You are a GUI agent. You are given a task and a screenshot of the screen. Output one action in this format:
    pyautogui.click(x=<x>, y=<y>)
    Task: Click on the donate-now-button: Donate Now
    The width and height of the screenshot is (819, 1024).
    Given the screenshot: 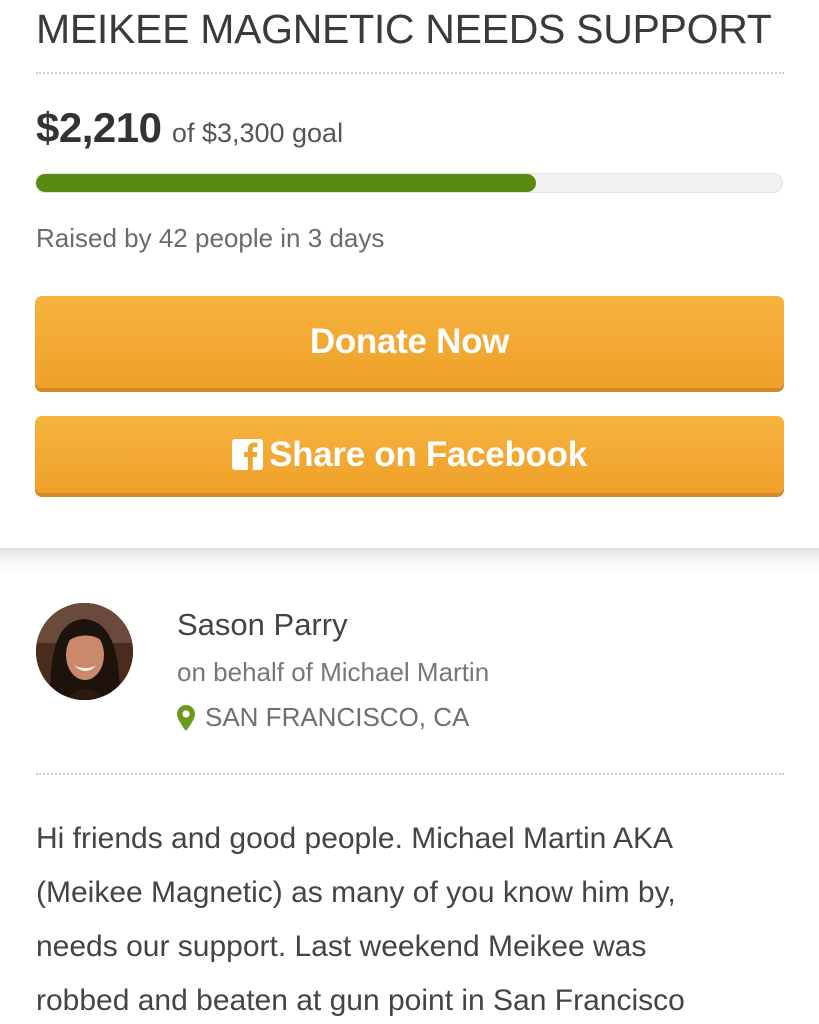 What is the action you would take?
    pyautogui.click(x=409, y=342)
    